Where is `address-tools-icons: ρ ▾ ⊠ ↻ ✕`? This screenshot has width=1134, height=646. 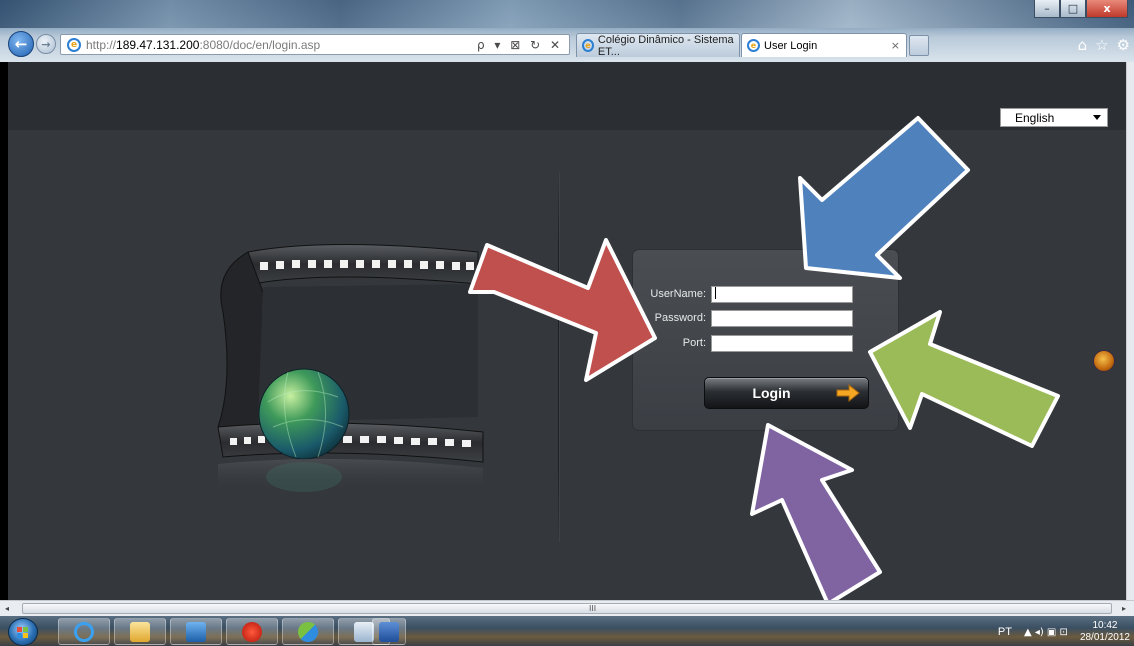 address-tools-icons: ρ ▾ ⊠ ↻ ✕ is located at coordinates (520, 45).